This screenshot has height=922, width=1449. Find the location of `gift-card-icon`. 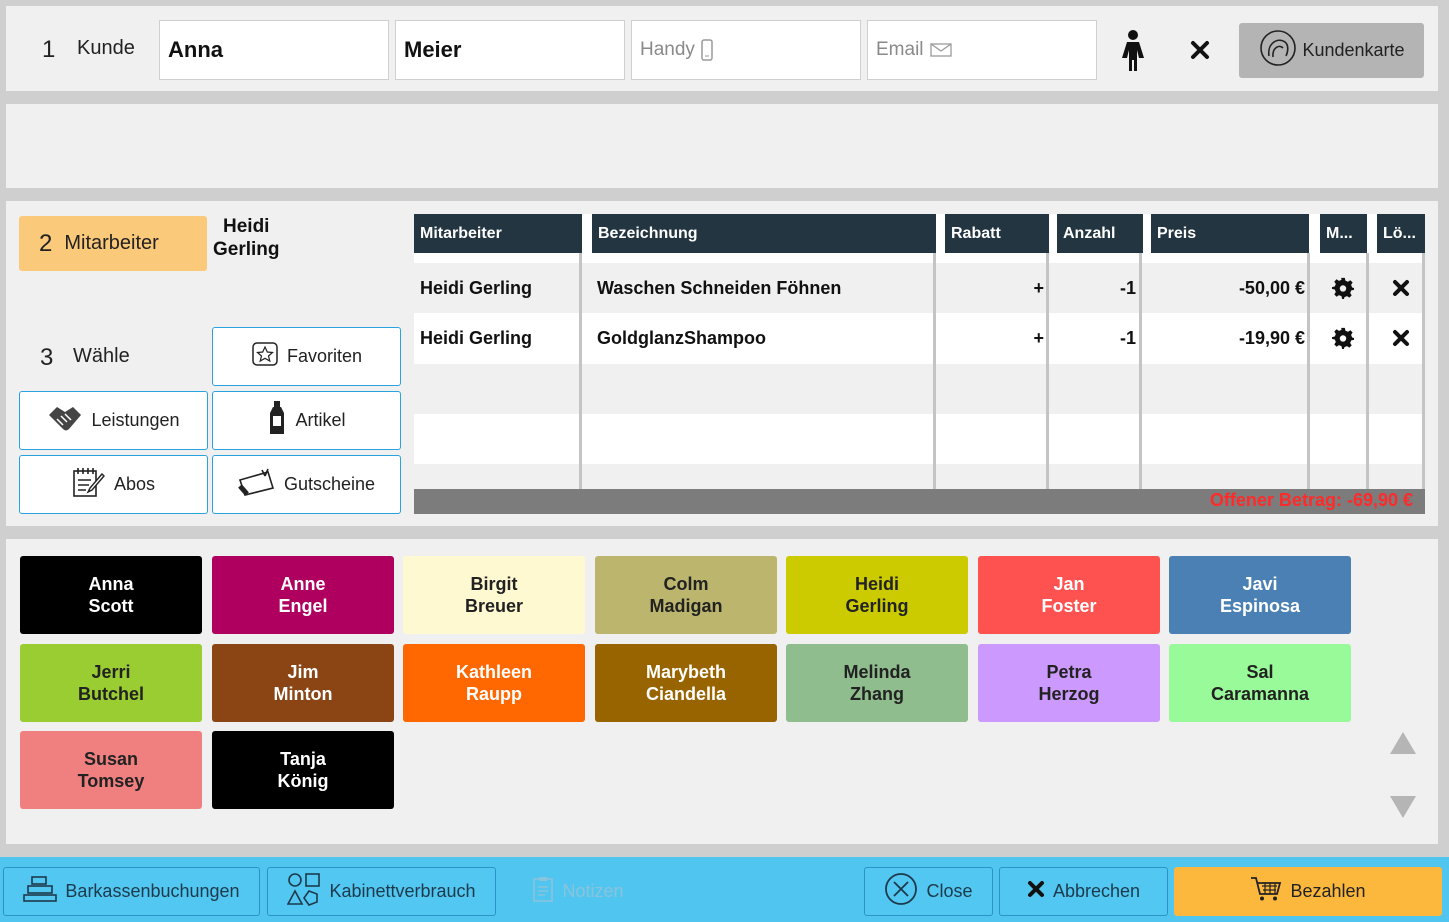

gift-card-icon is located at coordinates (257, 484).